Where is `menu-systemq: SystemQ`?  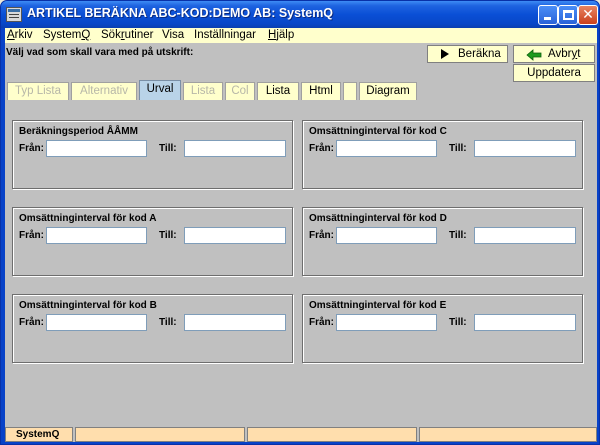
menu-systemq: SystemQ is located at coordinates (66, 35).